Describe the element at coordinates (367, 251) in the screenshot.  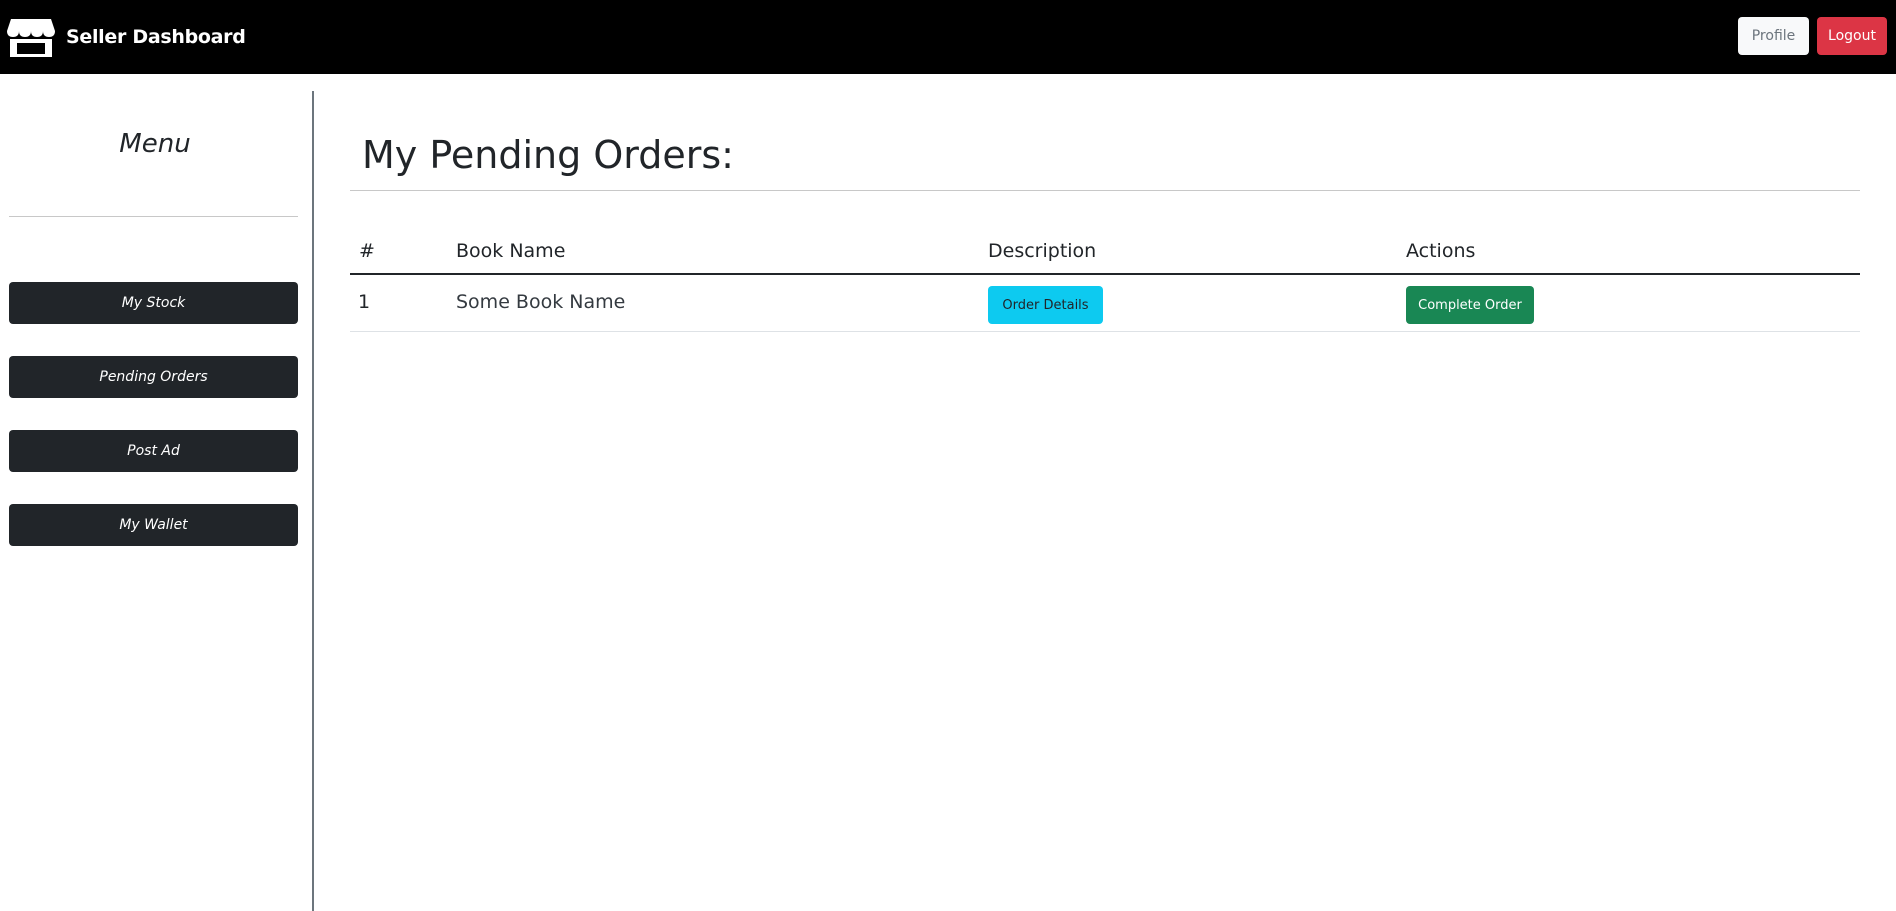
I see `column-header-number: #` at that location.